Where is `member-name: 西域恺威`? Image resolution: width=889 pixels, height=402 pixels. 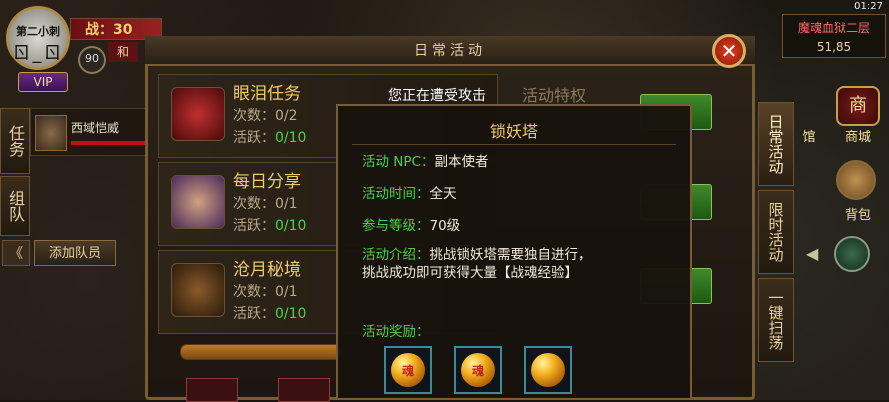
member-name: 西域恺威 is located at coordinates (95, 128).